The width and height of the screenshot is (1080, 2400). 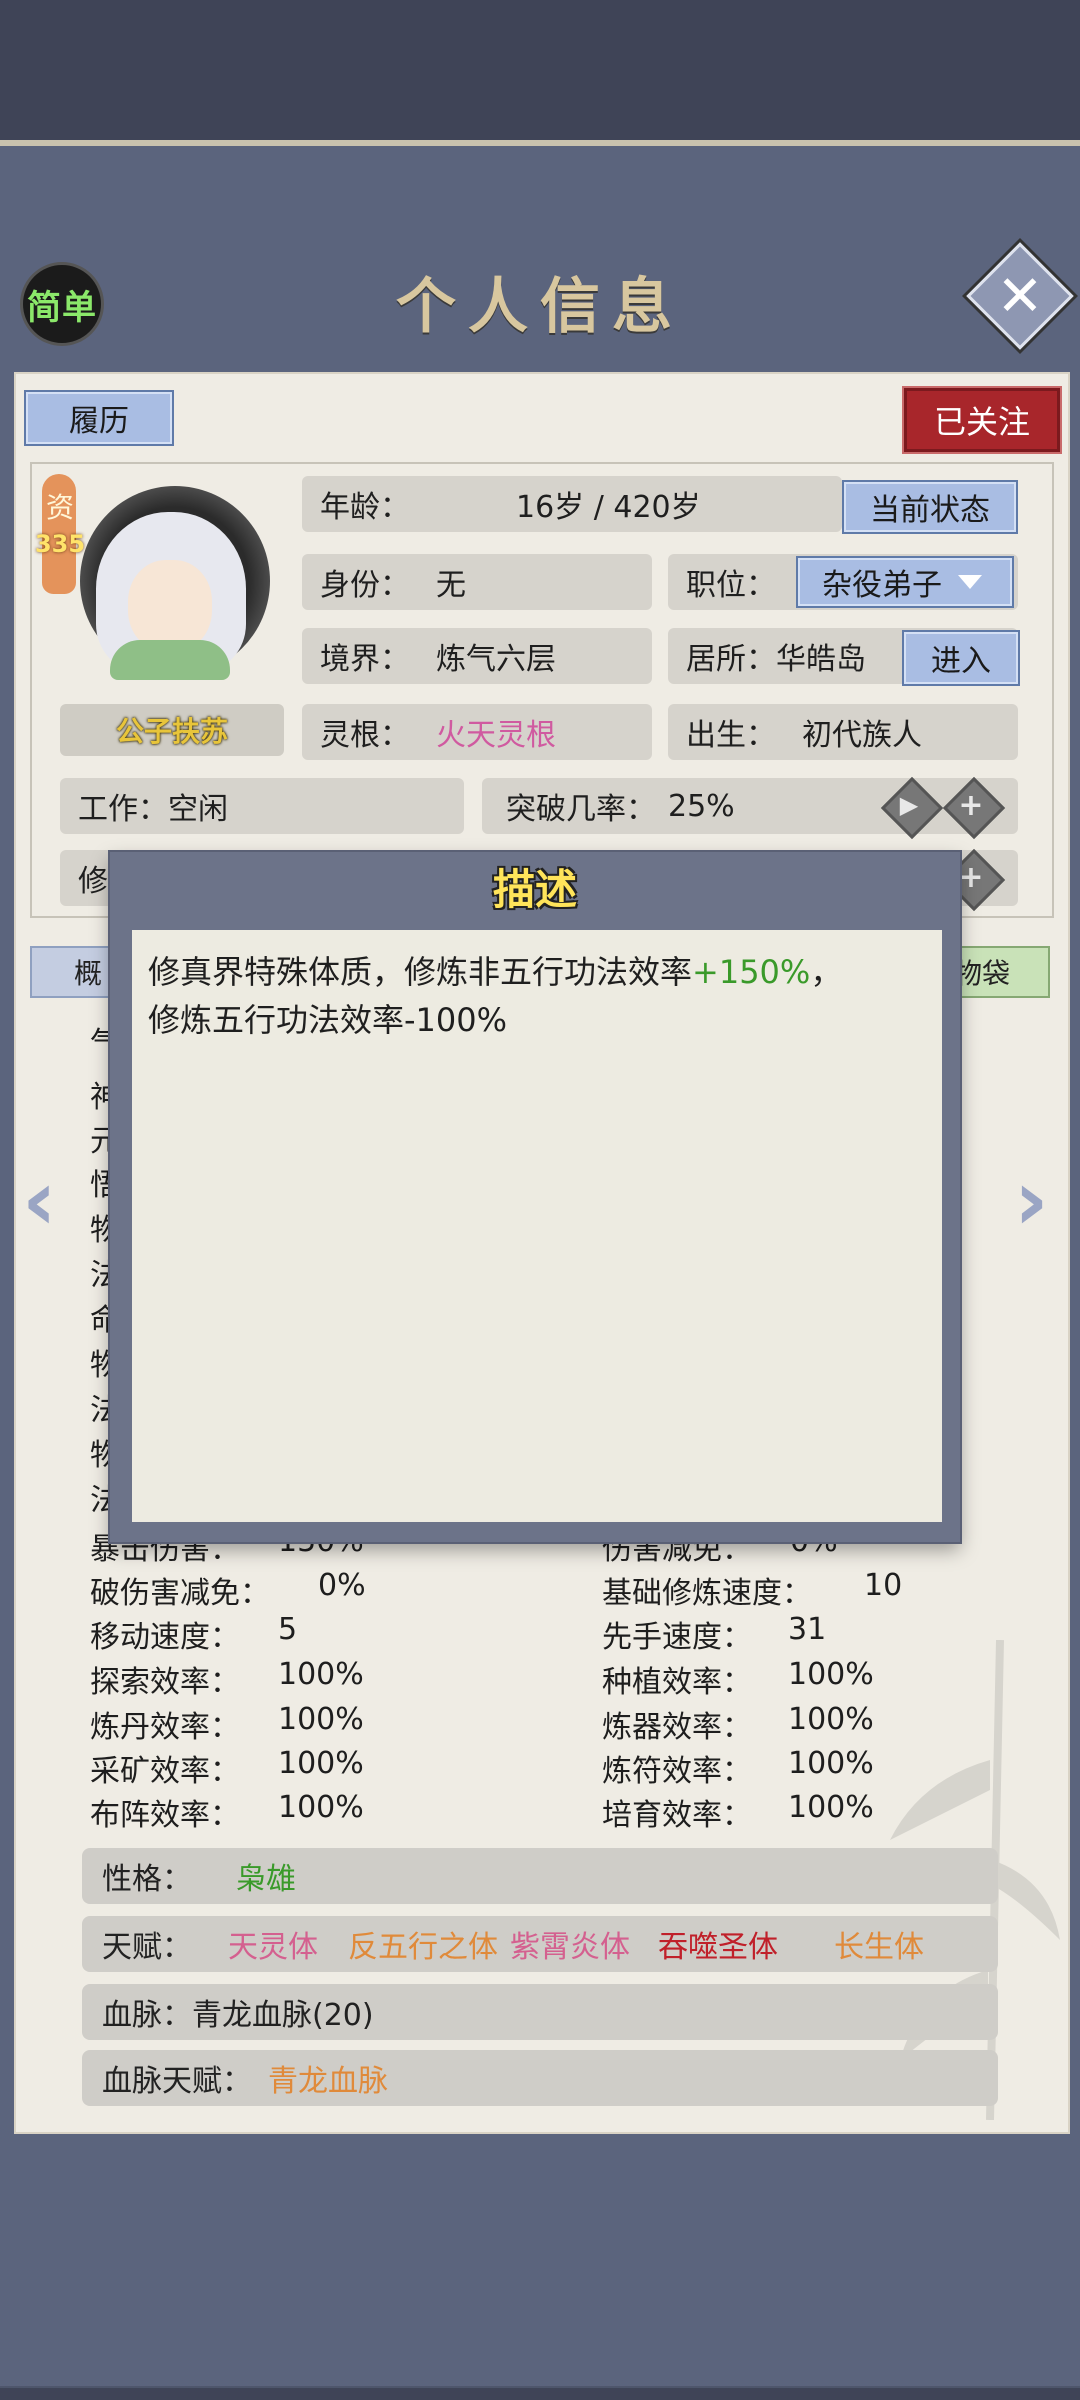 What do you see at coordinates (60, 544) in the screenshot?
I see `aptitude-value: 335` at bounding box center [60, 544].